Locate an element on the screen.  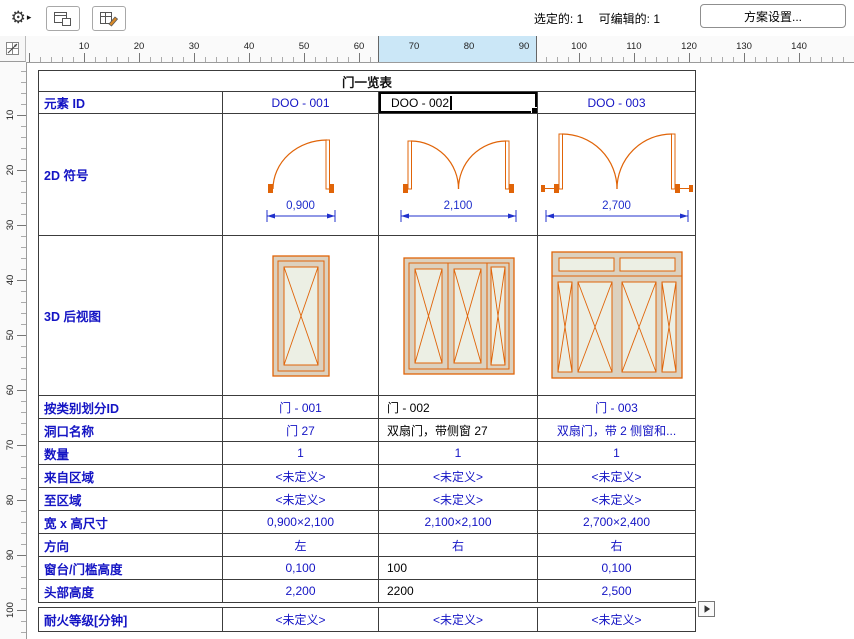
door-3d-view-double-sidelight is located at coordinates (459, 316).